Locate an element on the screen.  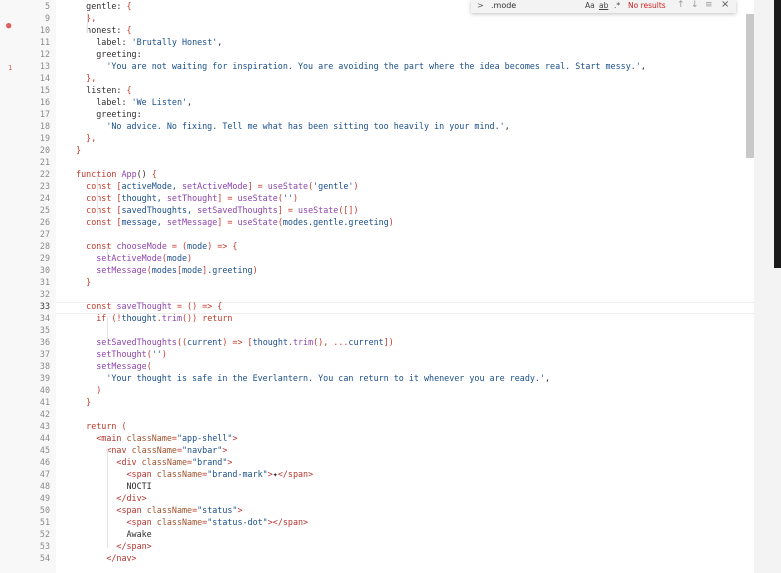
code-line: const chooseMode = (mode) => { is located at coordinates (151, 246).